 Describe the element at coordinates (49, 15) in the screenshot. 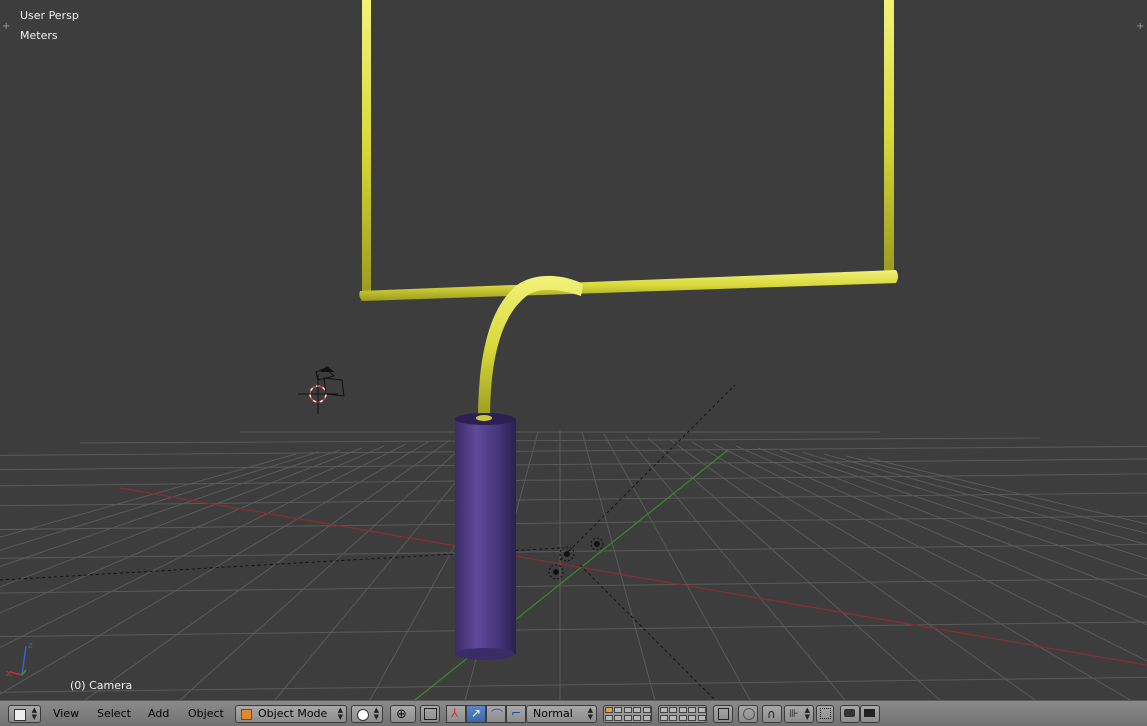

I see `view-name-label: User Persp` at that location.